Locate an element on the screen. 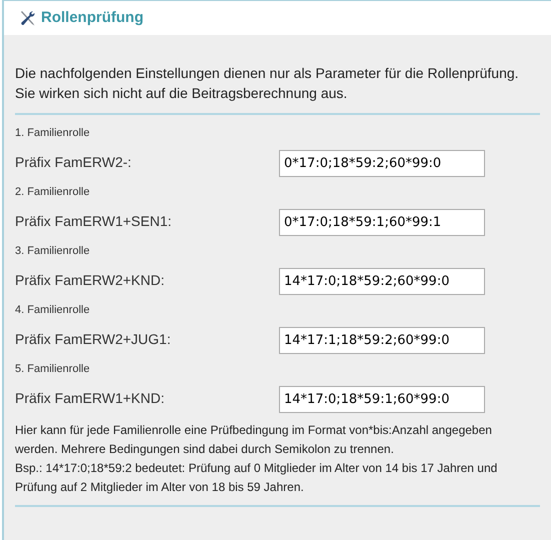  field-label: Präfix FamERW1+KND: is located at coordinates (90, 398).